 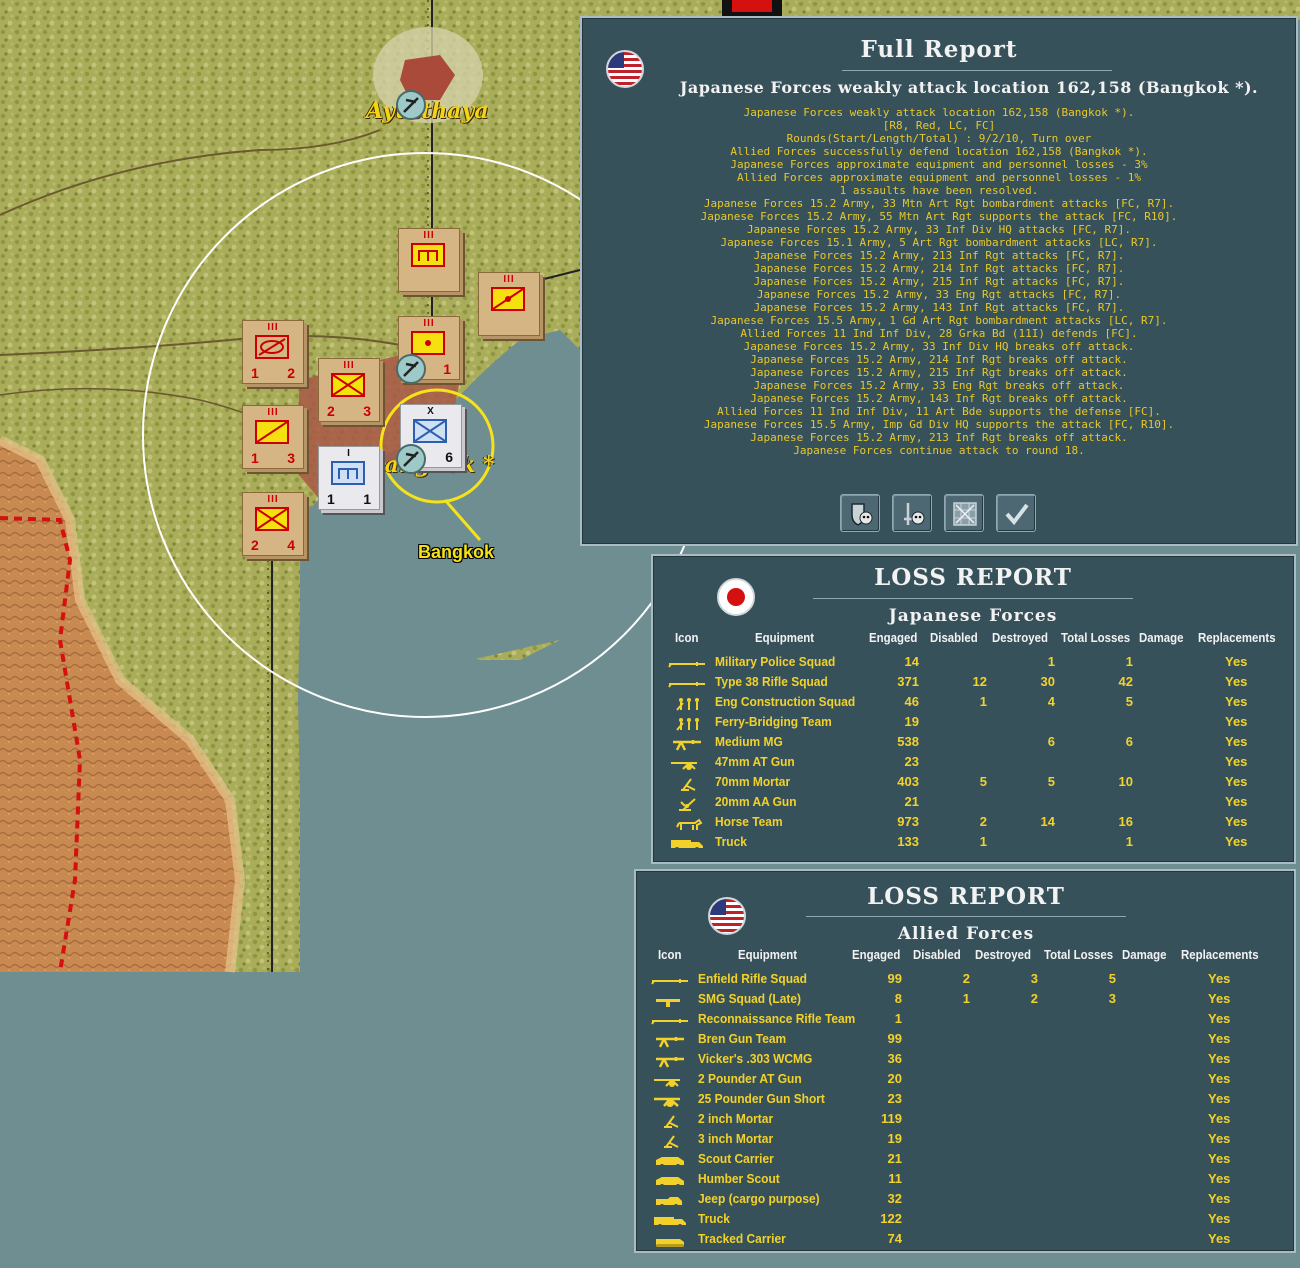 I want to click on table-row: 3 inch Mortar 19 Yes, so click(x=972, y=1141).